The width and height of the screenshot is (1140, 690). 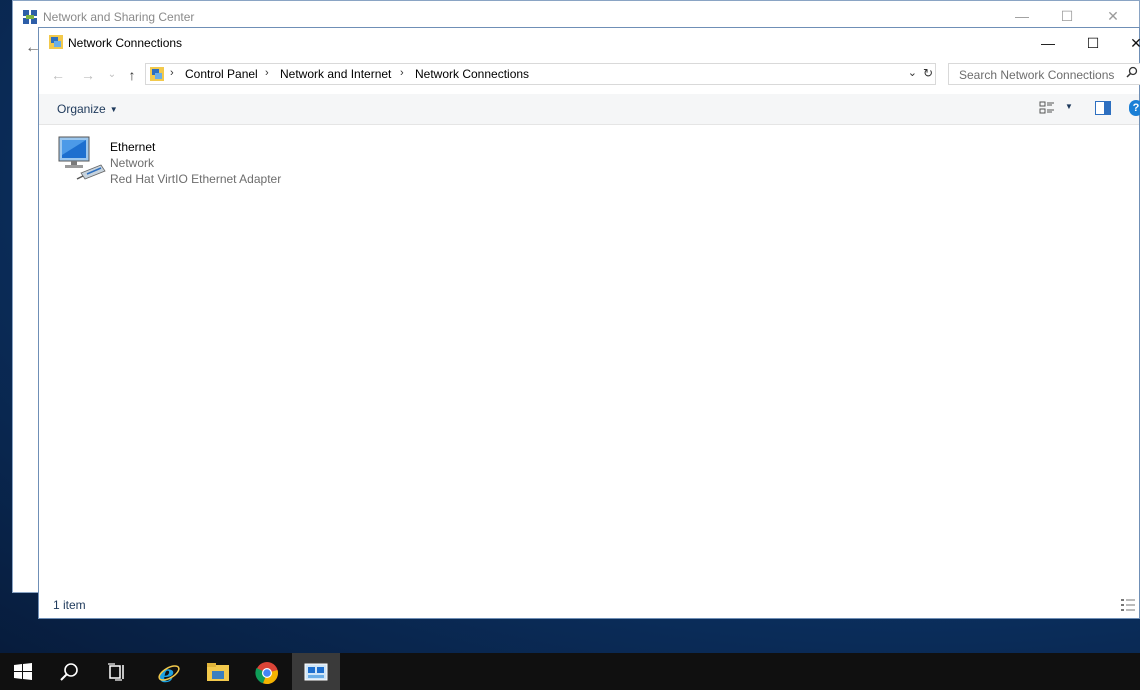 I want to click on search-input, so click(x=1041, y=75).